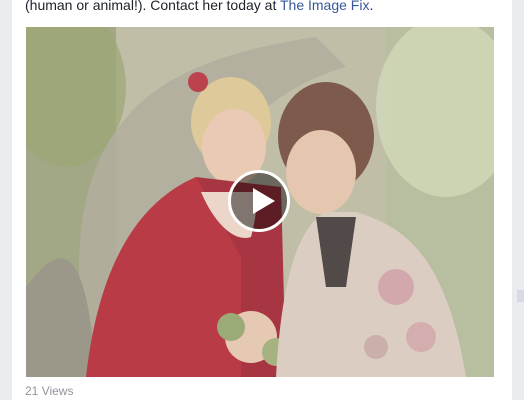 The height and width of the screenshot is (400, 524). What do you see at coordinates (49, 391) in the screenshot?
I see `view-count: 21 Views` at bounding box center [49, 391].